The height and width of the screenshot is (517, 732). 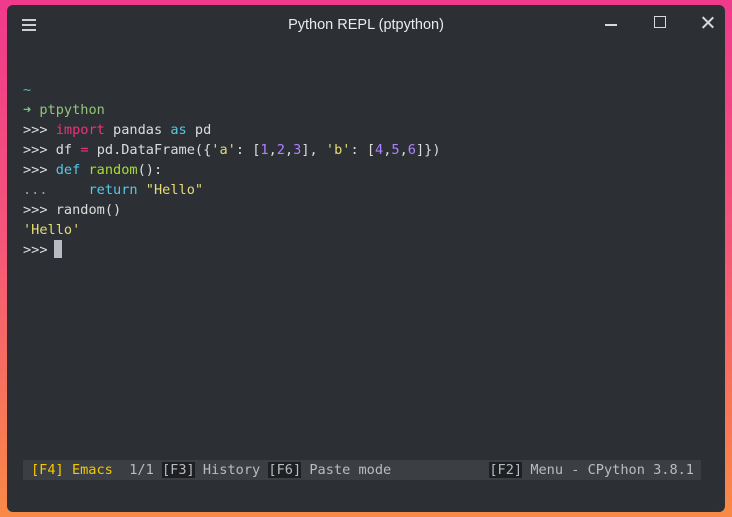 I want to click on code-text: .DataFrame({, so click(x=162, y=150).